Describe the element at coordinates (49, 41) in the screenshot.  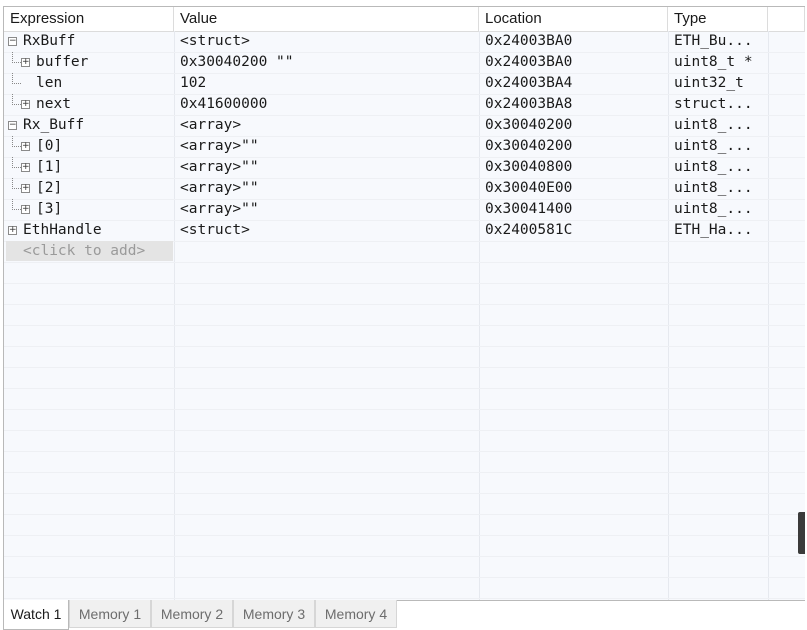
I see `expression-label: RxBuff` at that location.